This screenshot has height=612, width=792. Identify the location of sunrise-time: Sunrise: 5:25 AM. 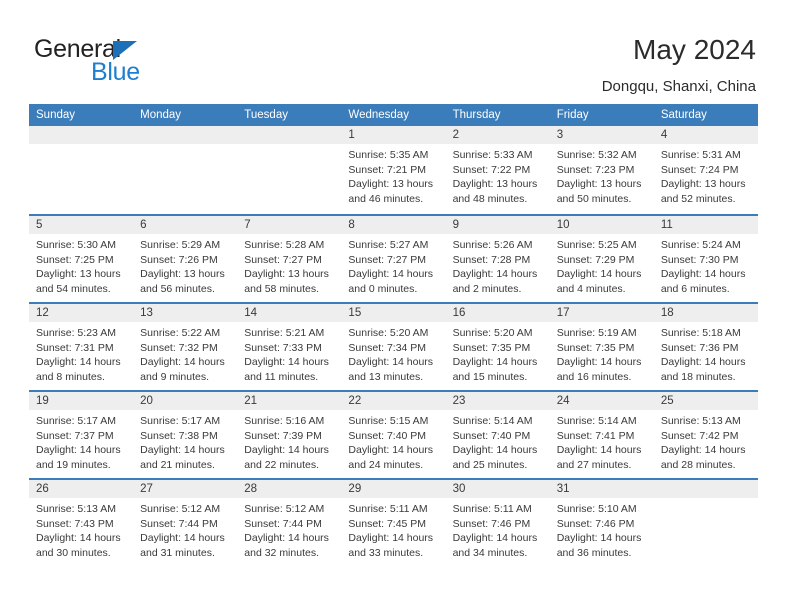
(596, 245).